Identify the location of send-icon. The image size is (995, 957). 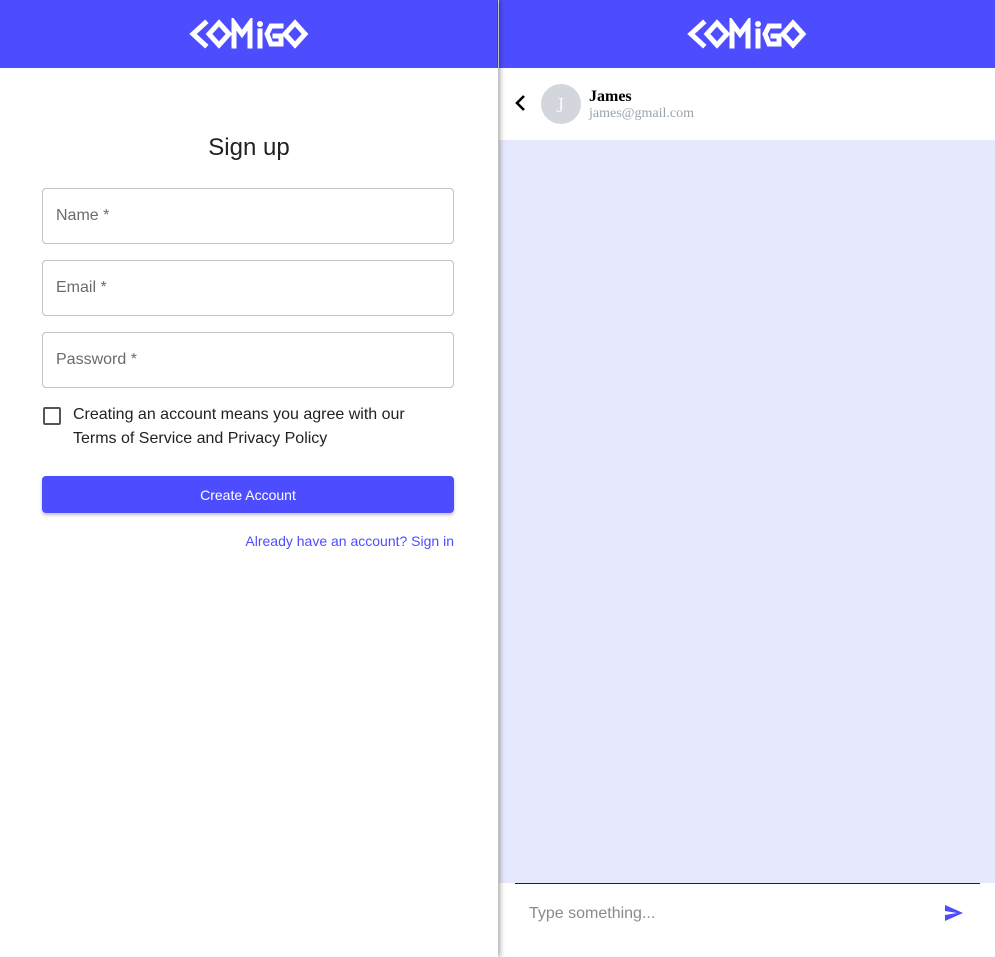
(954, 913).